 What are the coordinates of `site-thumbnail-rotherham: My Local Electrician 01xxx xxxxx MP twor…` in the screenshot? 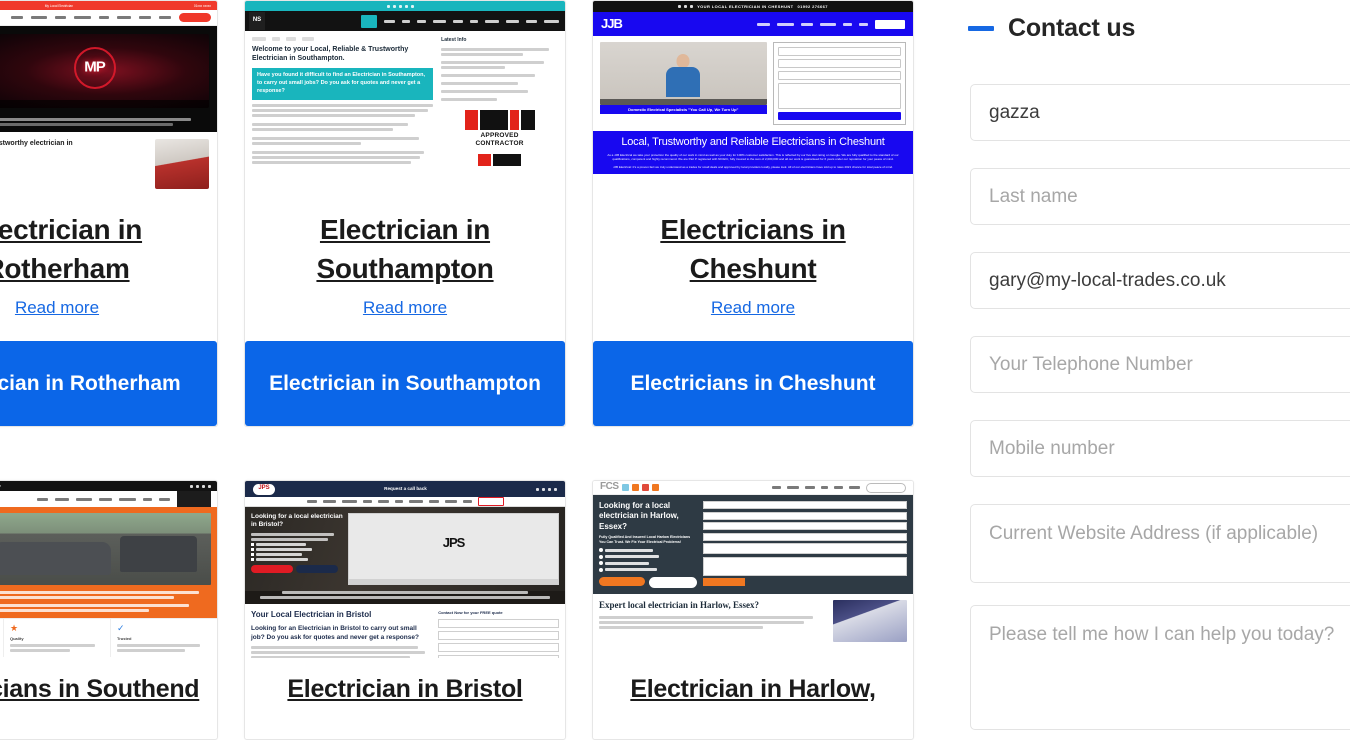 It's located at (108, 99).